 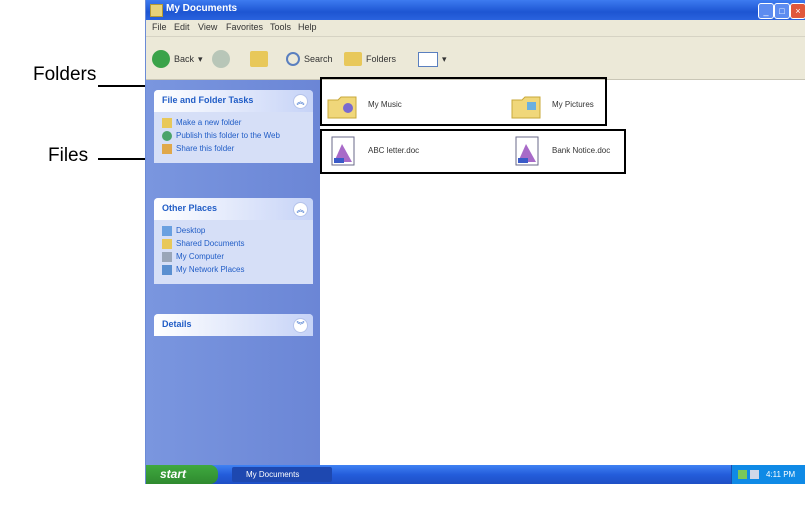 What do you see at coordinates (475, 28) in the screenshot?
I see `menu-bar: File Edit View Favorites Tools Help` at bounding box center [475, 28].